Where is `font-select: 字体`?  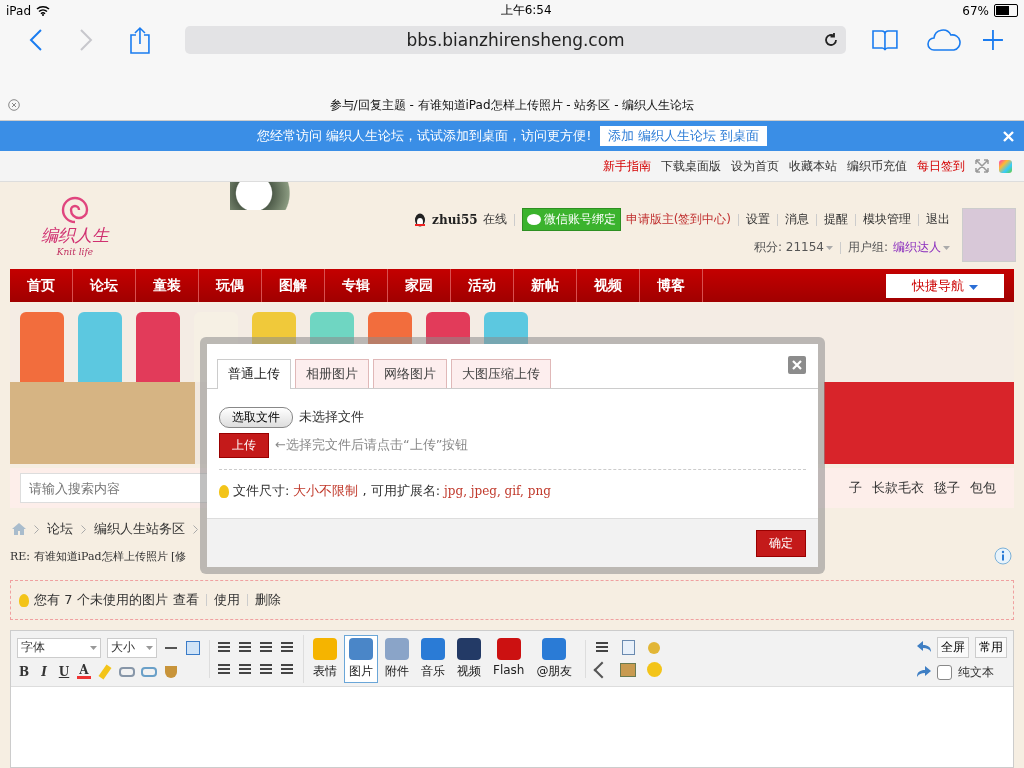 font-select: 字体 is located at coordinates (59, 647).